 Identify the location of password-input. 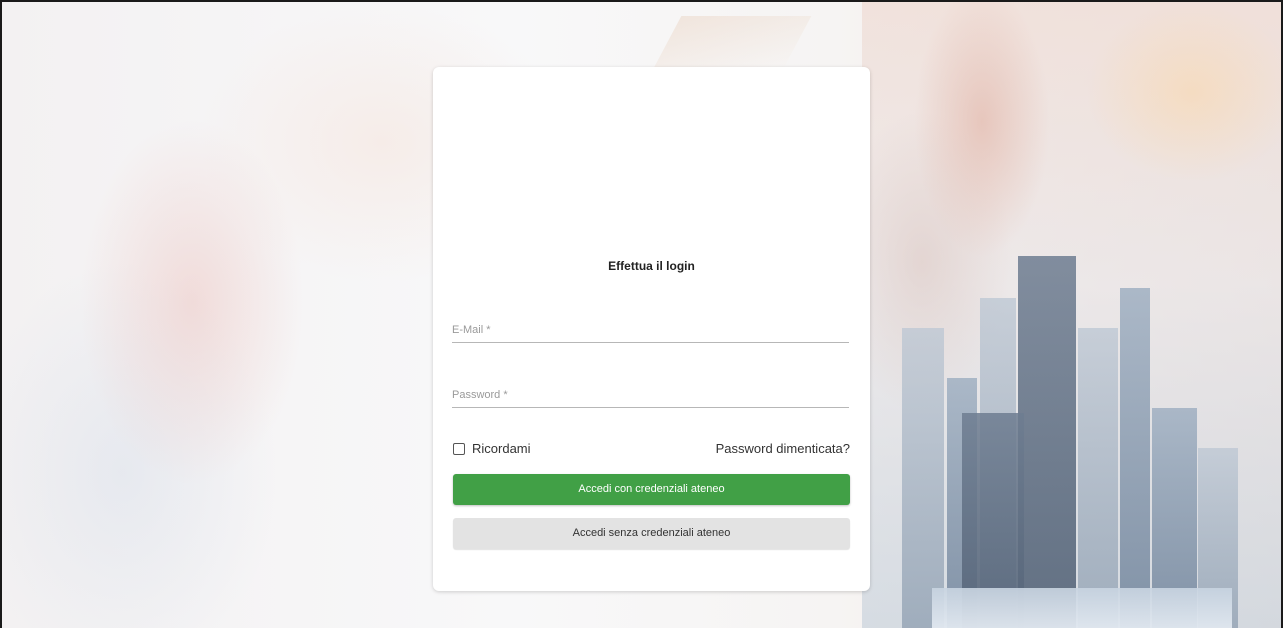
(650, 395).